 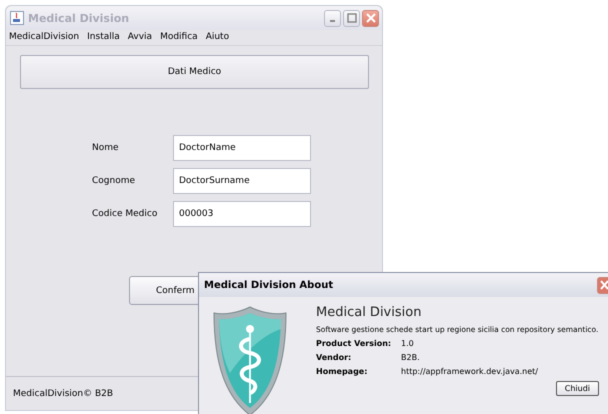 What do you see at coordinates (469, 371) in the screenshot?
I see `property-value: http://appframework.dev.java.net/` at bounding box center [469, 371].